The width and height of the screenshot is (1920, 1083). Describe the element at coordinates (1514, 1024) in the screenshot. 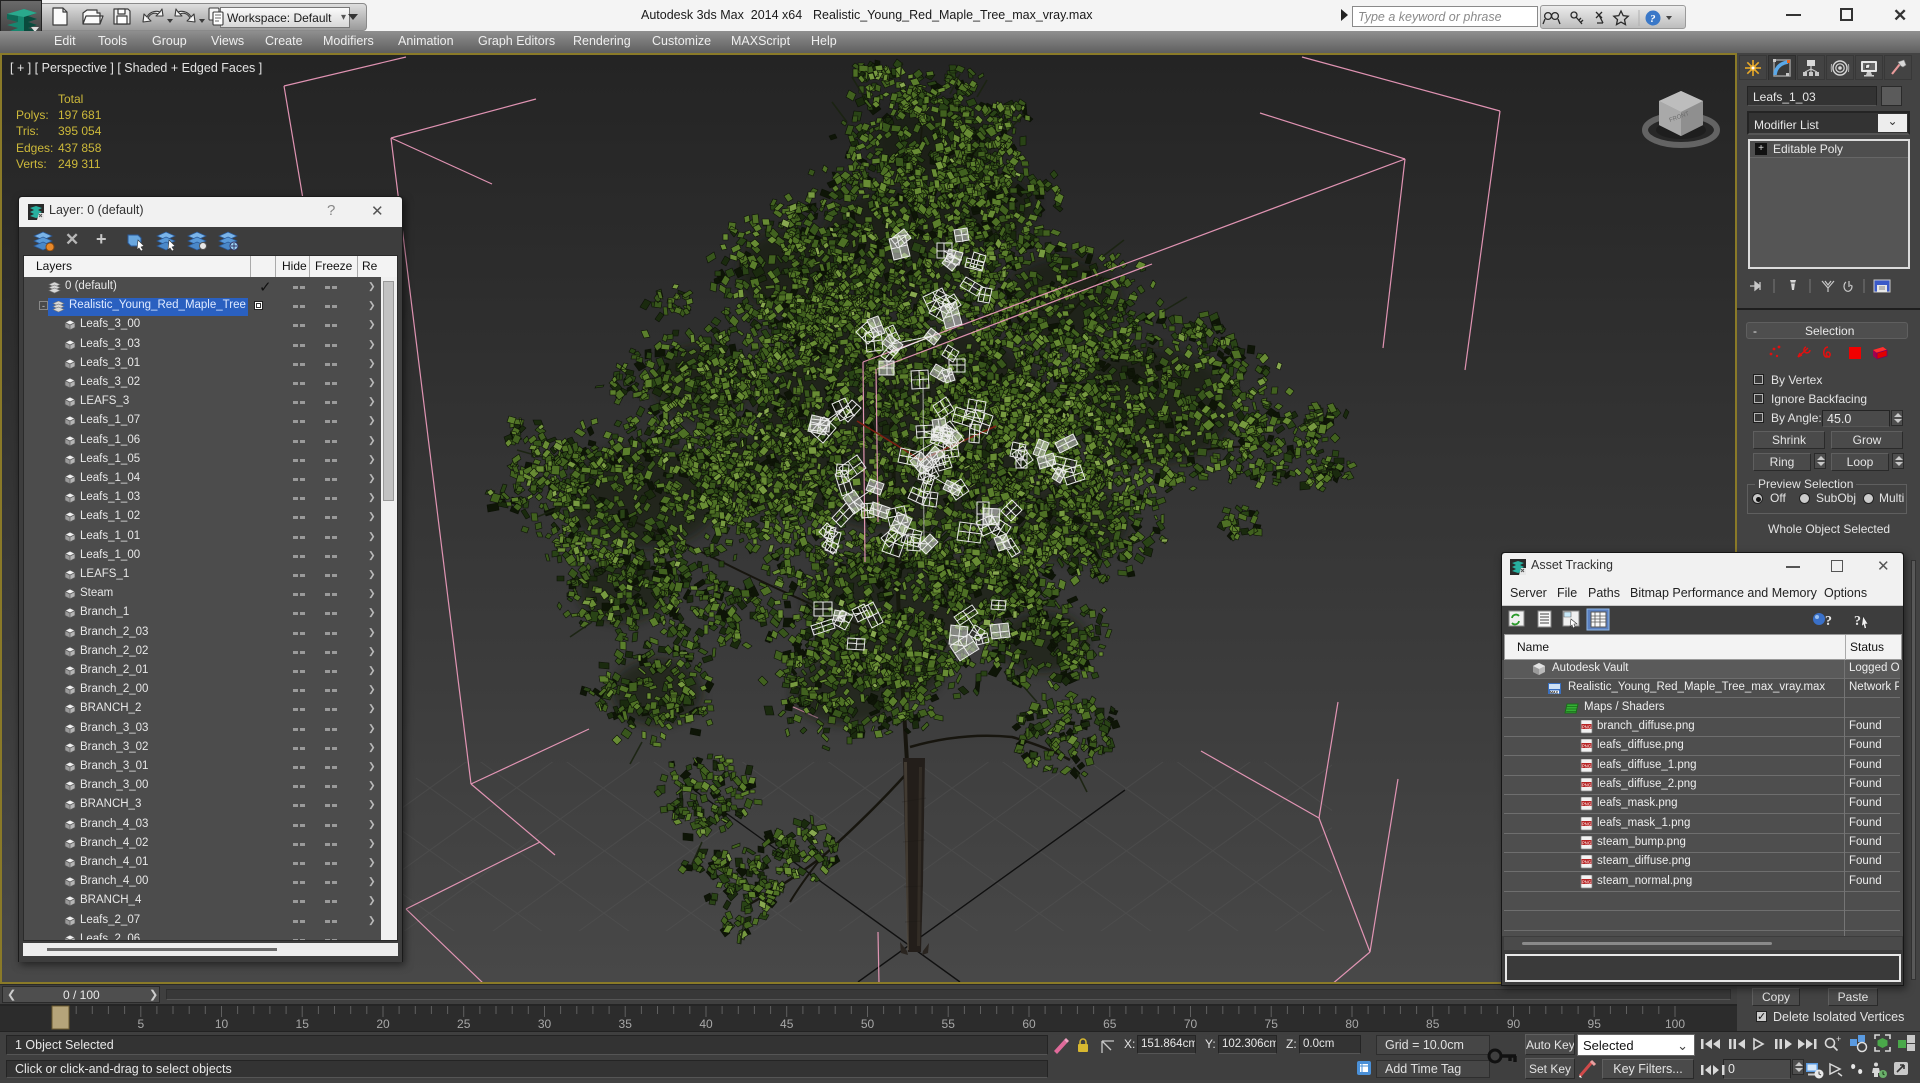

I see `svg-text: 90` at that location.